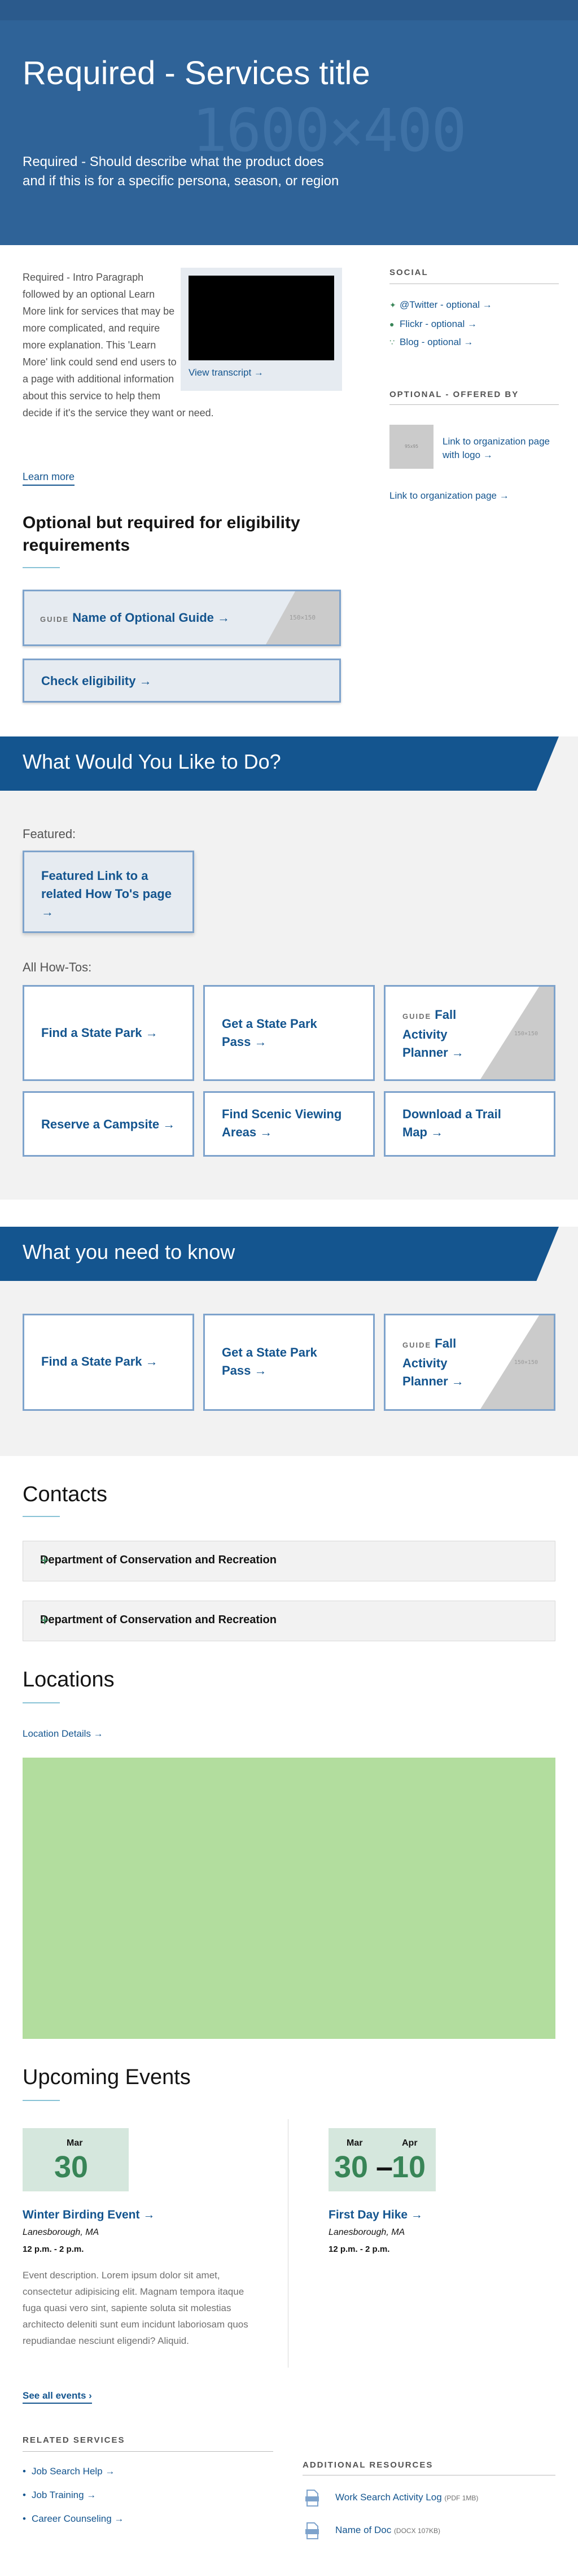  Describe the element at coordinates (41, 2100) in the screenshot. I see `events-accent-line` at that location.